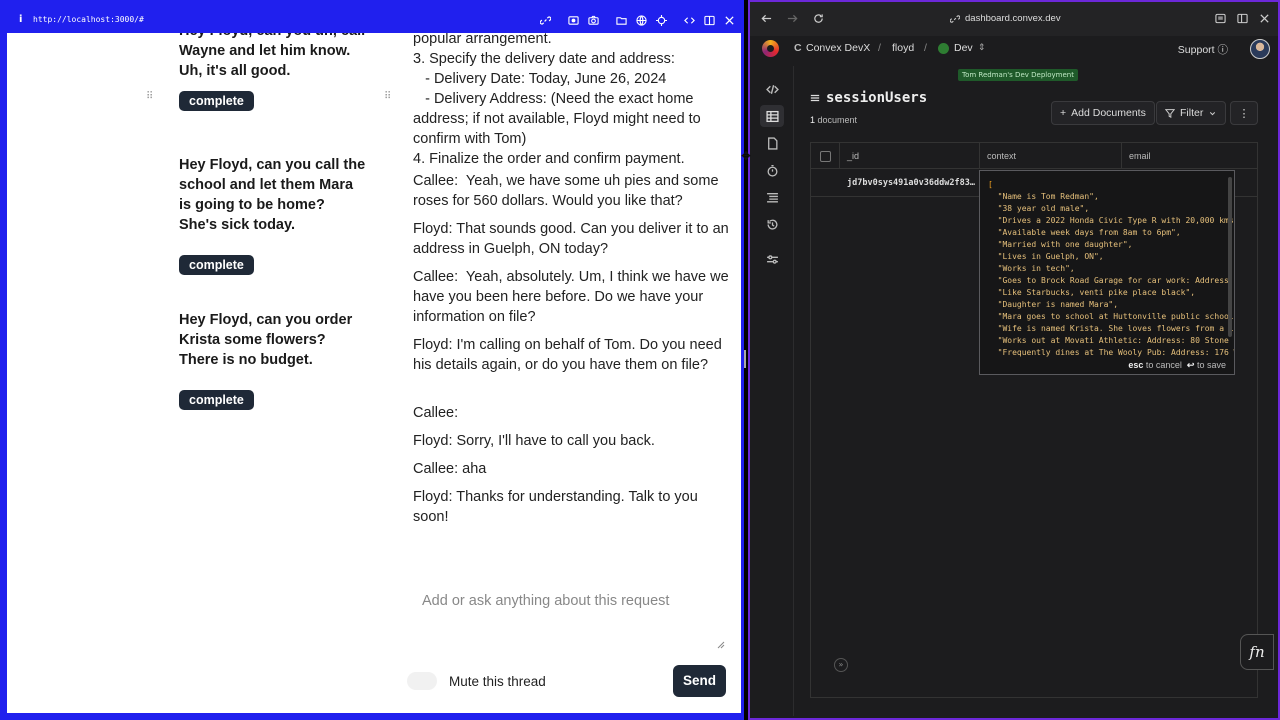 The height and width of the screenshot is (720, 1280). What do you see at coordinates (372, 20) in the screenshot?
I see `left-browser-toolbar: i http://localhost:3000/#` at bounding box center [372, 20].